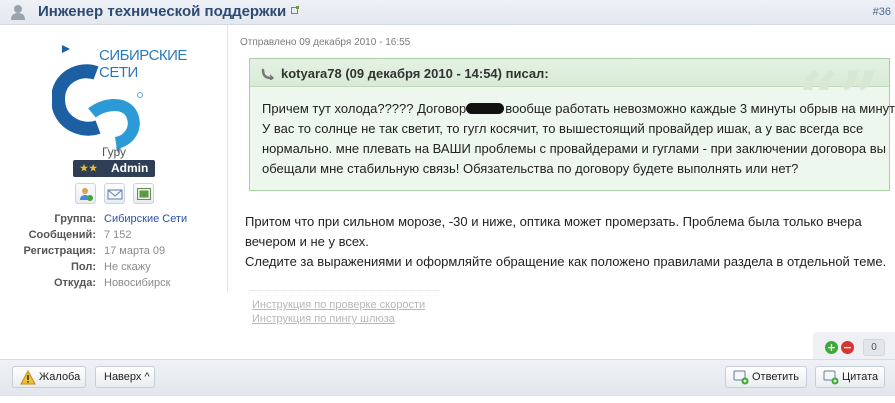  I want to click on post-title: Инженер технической поддержки, so click(169, 11).